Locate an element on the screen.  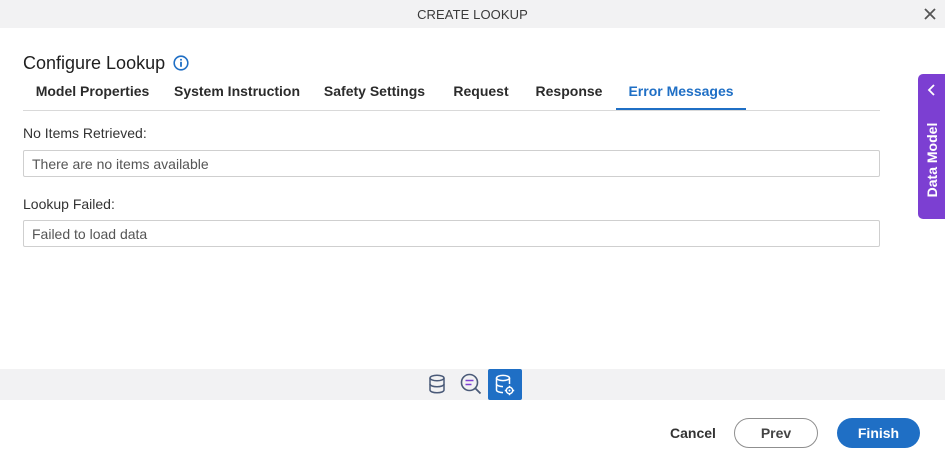
tab-response: Response is located at coordinates (569, 92).